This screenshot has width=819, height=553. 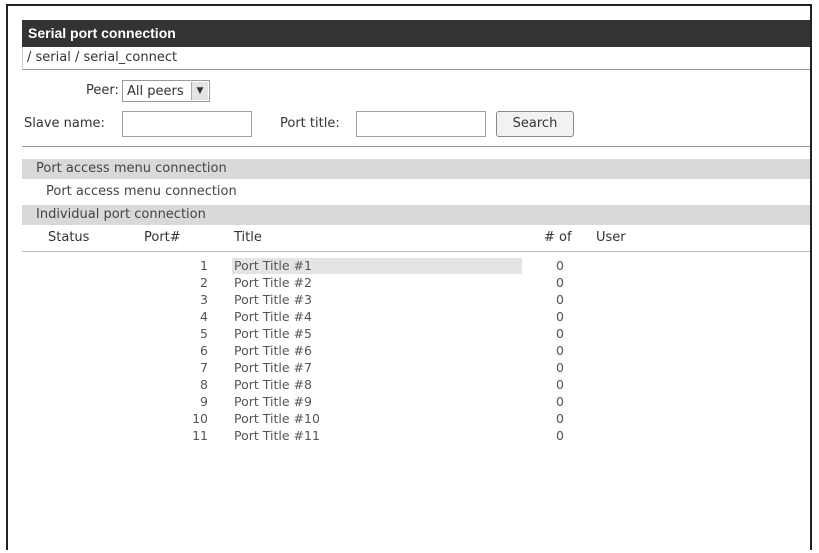 What do you see at coordinates (162, 237) in the screenshot?
I see `port-column-header: Port#` at bounding box center [162, 237].